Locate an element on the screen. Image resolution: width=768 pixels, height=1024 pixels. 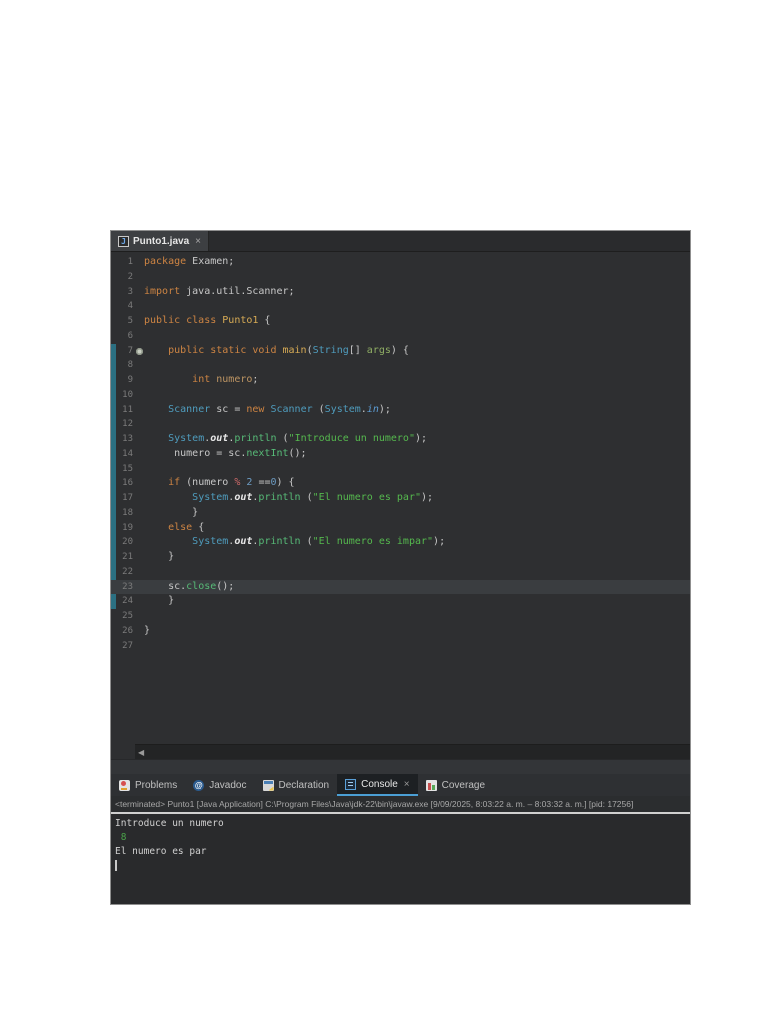
code-token: close is located at coordinates (201, 586).